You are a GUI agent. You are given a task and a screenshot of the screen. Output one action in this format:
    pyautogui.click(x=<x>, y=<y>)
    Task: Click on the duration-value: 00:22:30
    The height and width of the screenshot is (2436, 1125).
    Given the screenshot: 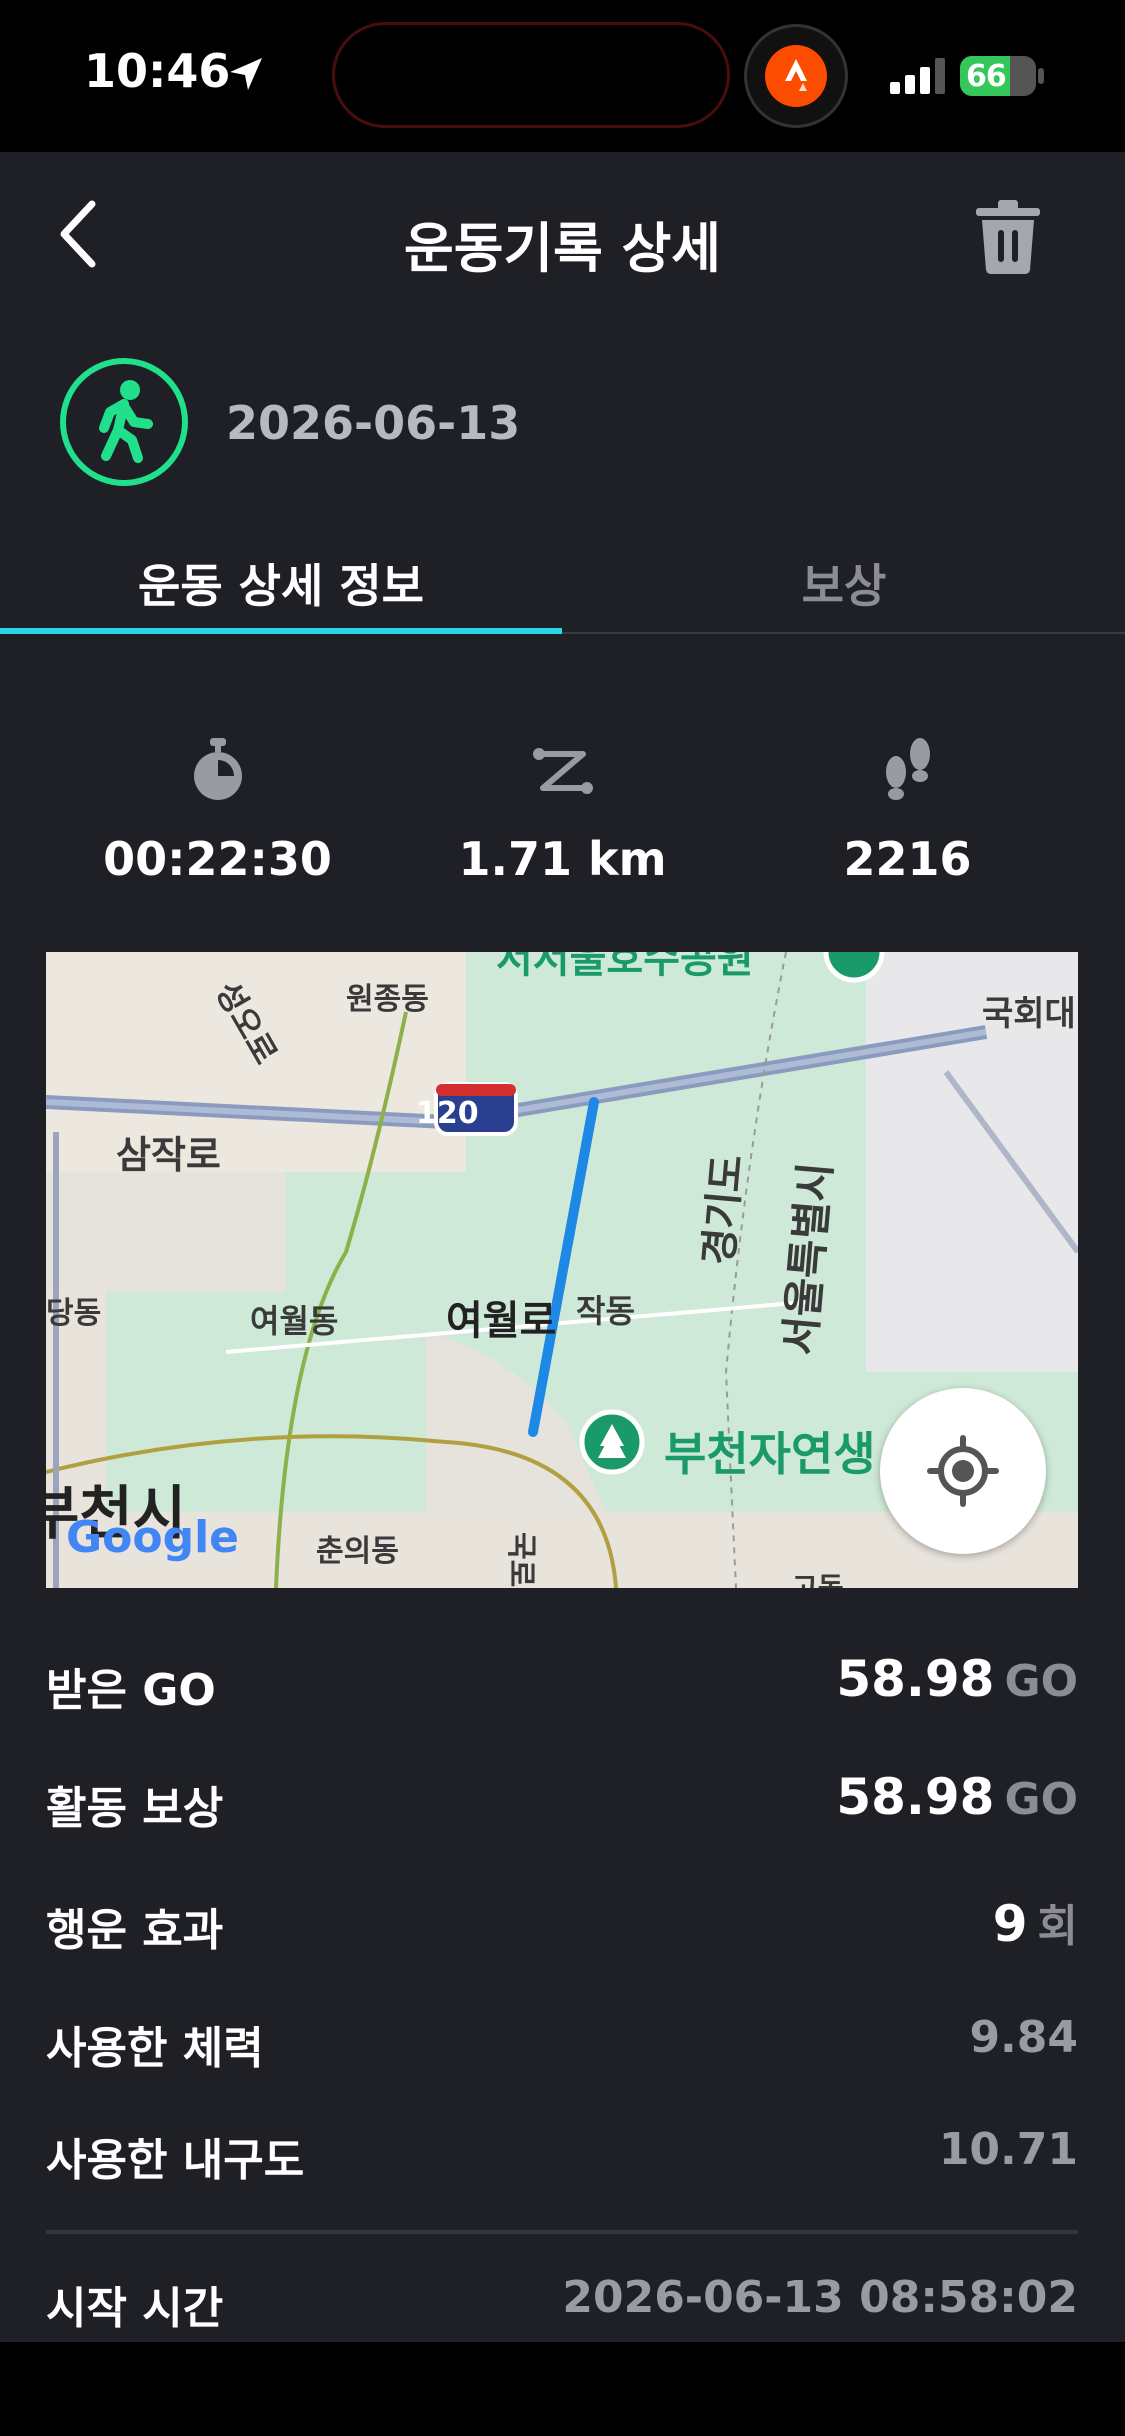 What is the action you would take?
    pyautogui.click(x=217, y=859)
    